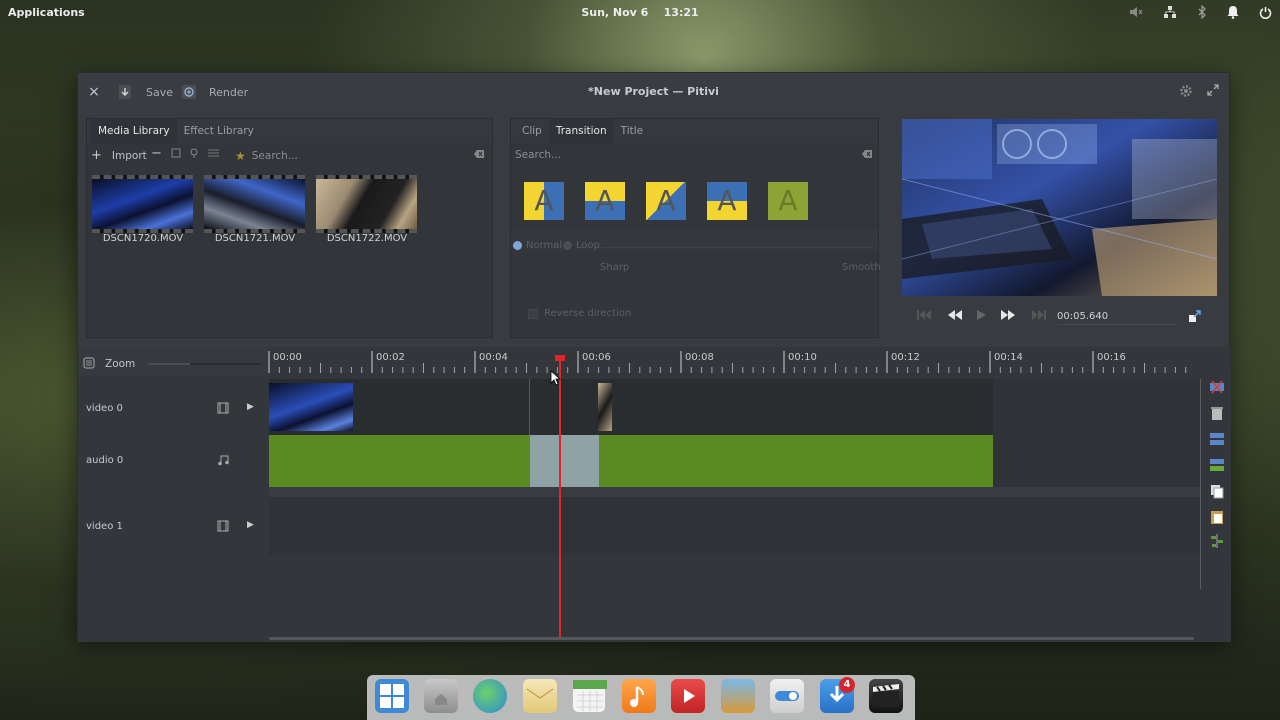 This screenshot has width=1280, height=720. Describe the element at coordinates (1059, 207) in the screenshot. I see `video-viewer` at that location.